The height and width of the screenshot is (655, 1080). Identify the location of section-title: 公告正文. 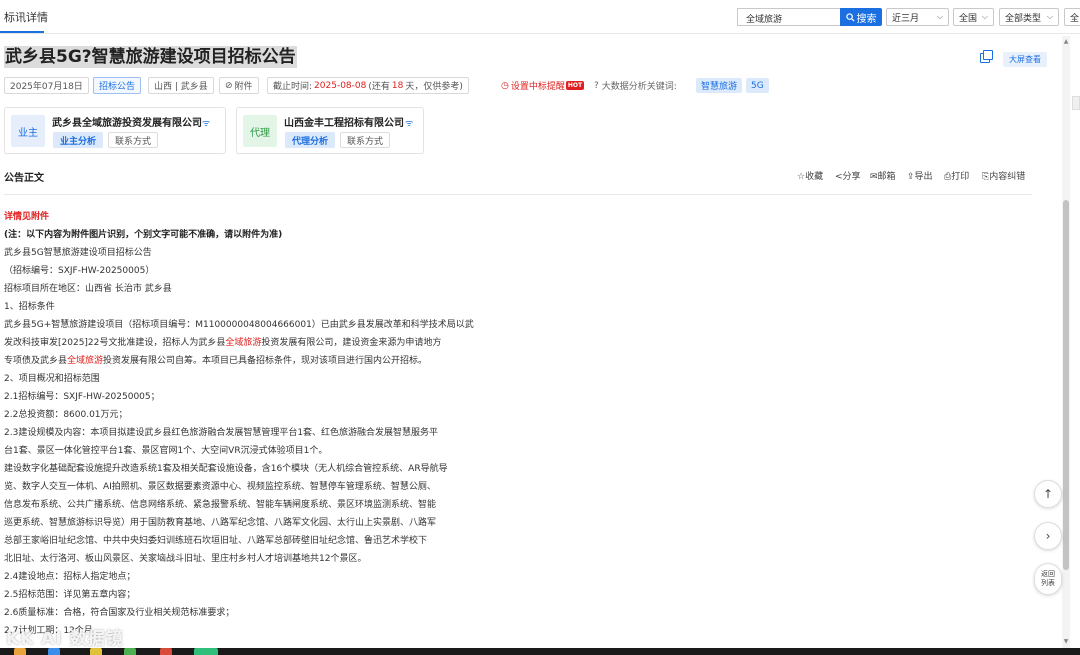
(24, 178).